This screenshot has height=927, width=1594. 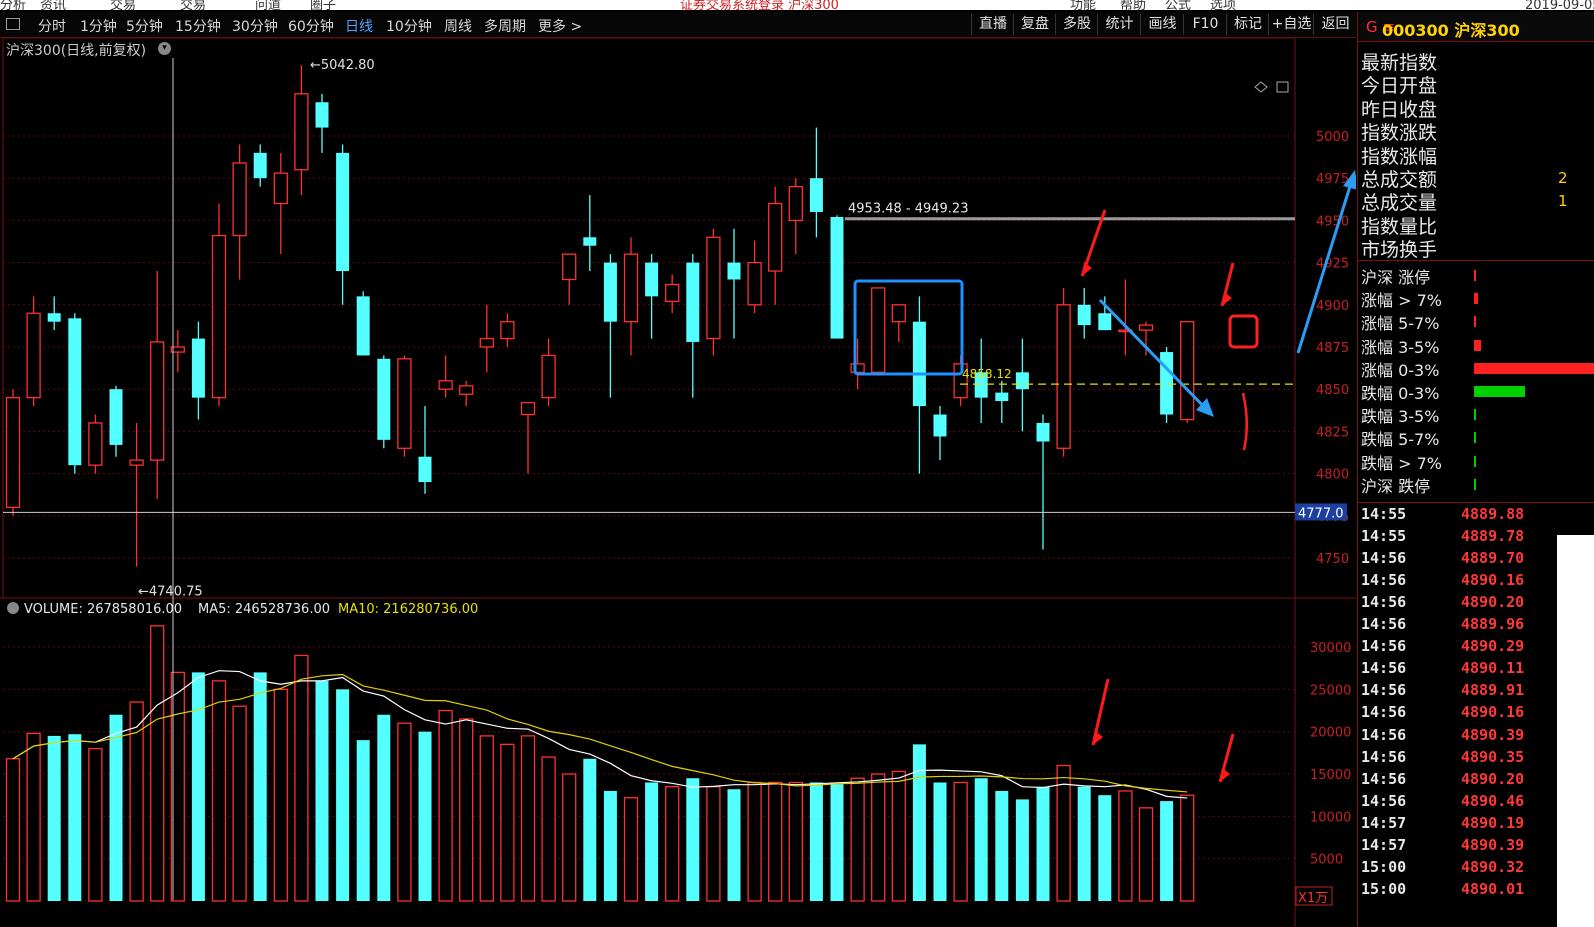 What do you see at coordinates (992, 24) in the screenshot?
I see `toolbar-button: 直播` at bounding box center [992, 24].